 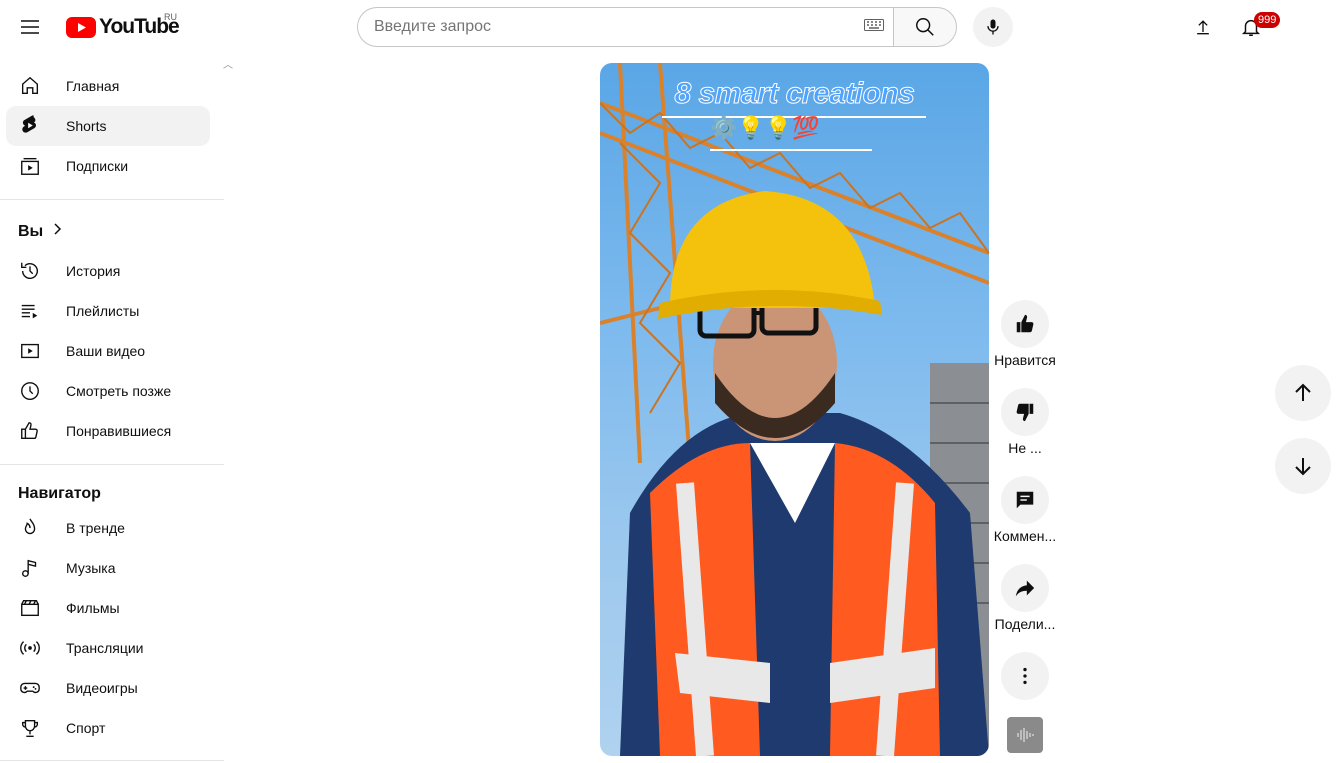 I want to click on sidebar-item-label: Подписки, so click(x=97, y=166).